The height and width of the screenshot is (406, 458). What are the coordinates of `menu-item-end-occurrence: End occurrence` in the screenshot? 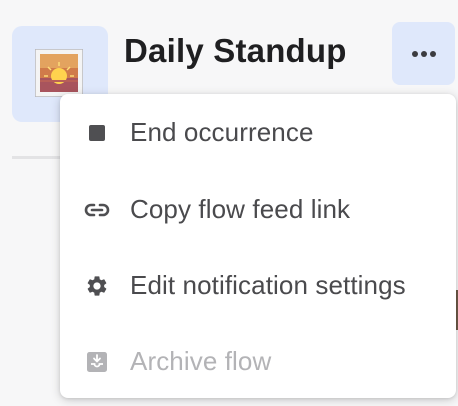 It's located at (258, 132).